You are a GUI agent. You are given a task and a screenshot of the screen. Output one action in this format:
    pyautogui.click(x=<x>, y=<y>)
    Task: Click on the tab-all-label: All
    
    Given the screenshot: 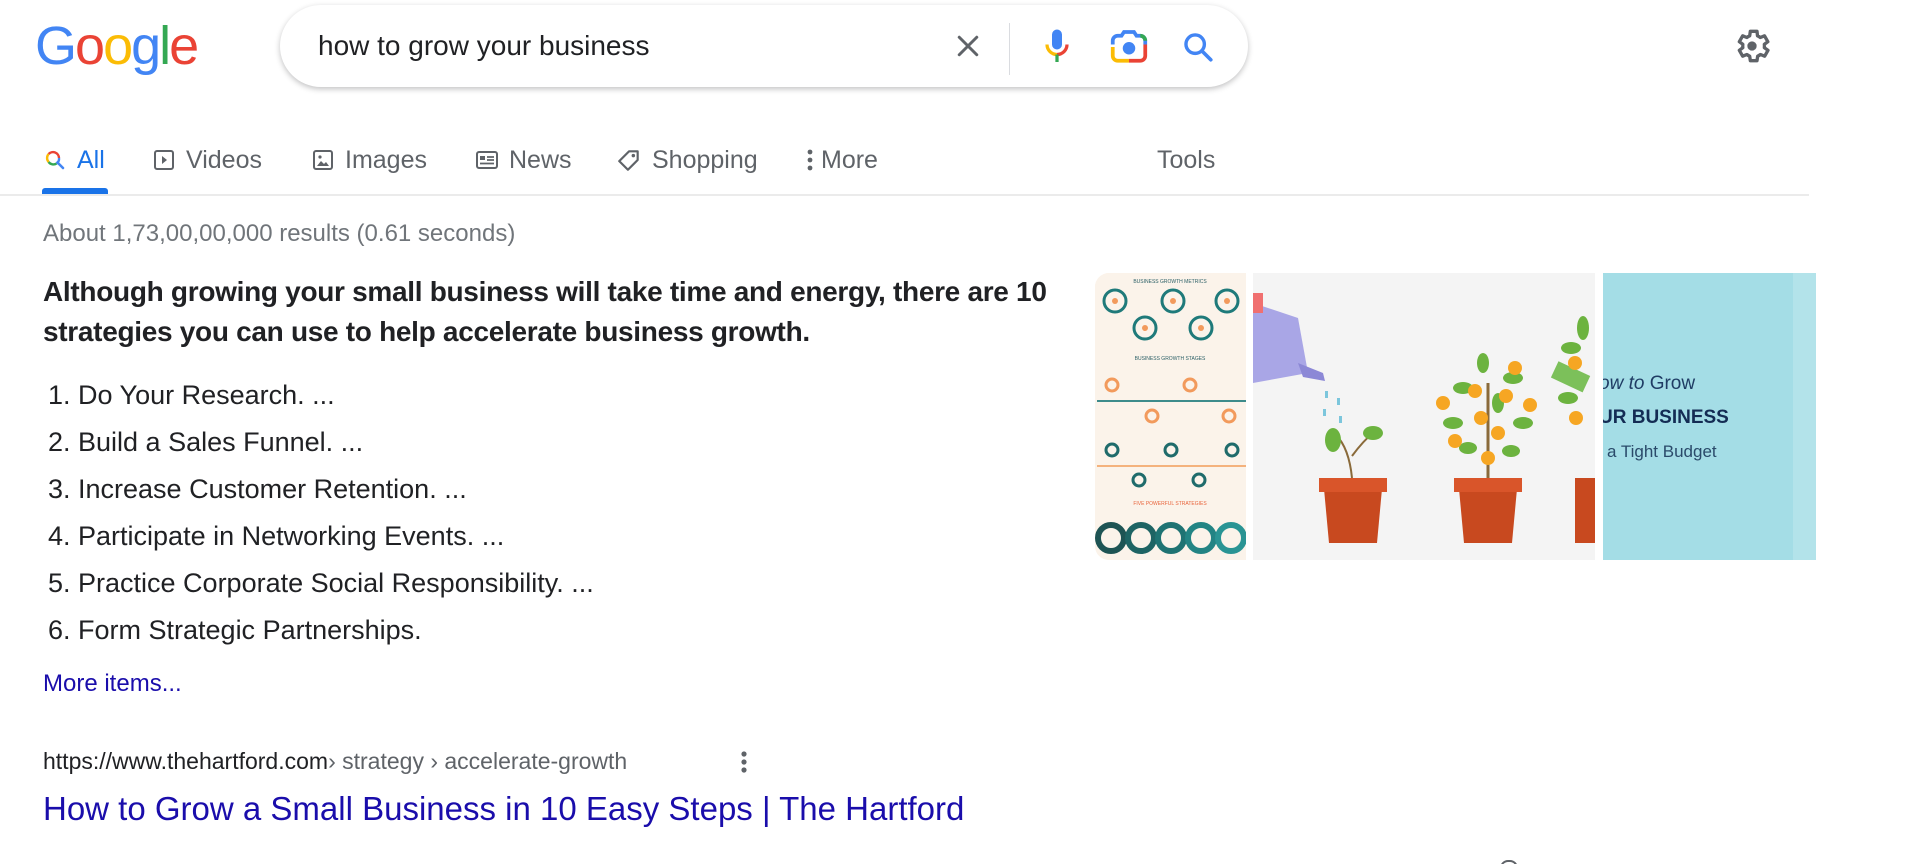 What is the action you would take?
    pyautogui.click(x=91, y=159)
    